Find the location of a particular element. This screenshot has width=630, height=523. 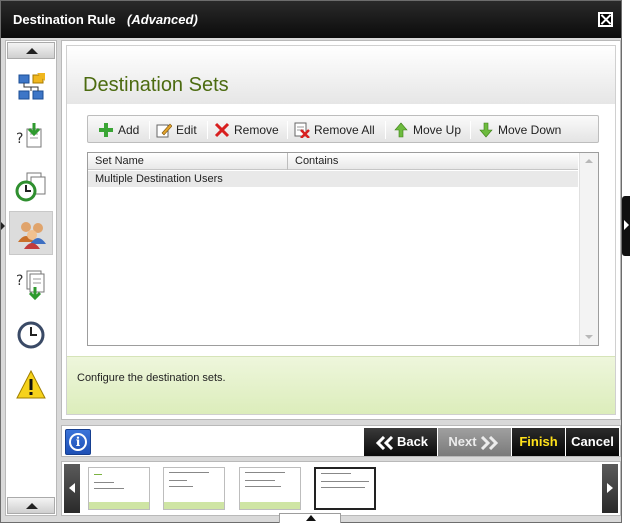

remove-all-icon is located at coordinates (302, 130).